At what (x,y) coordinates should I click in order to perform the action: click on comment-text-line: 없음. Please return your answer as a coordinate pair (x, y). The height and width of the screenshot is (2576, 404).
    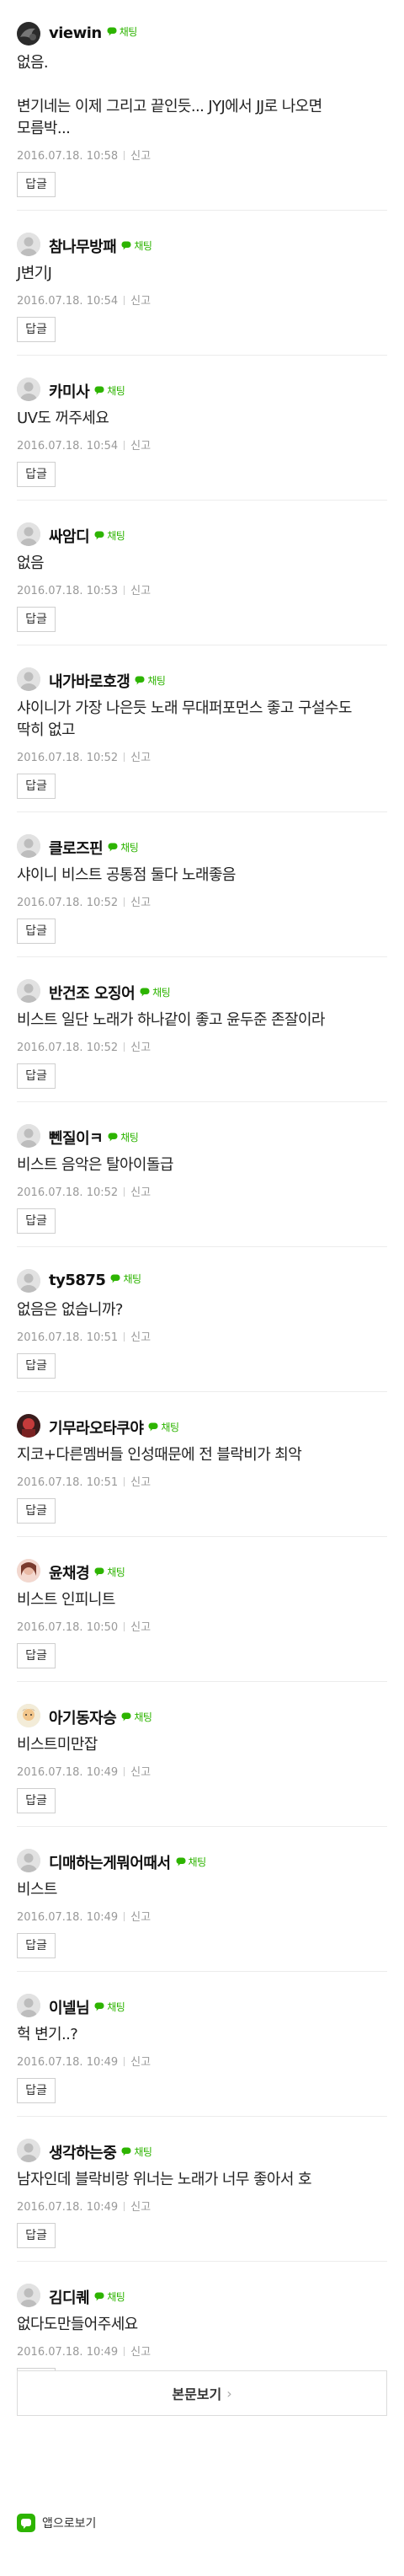
    Looking at the image, I should click on (31, 563).